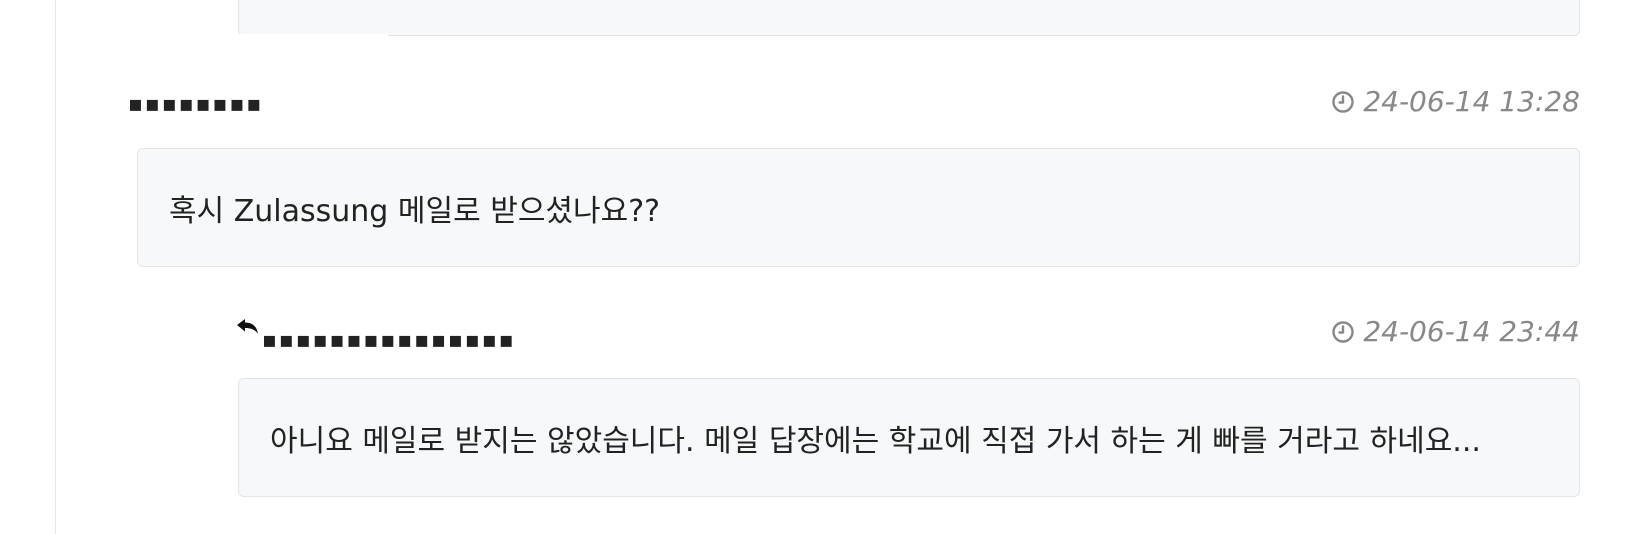  What do you see at coordinates (415, 211) in the screenshot?
I see `comment-text: 혹시 Zulassung 메일로 받으셨나요??` at bounding box center [415, 211].